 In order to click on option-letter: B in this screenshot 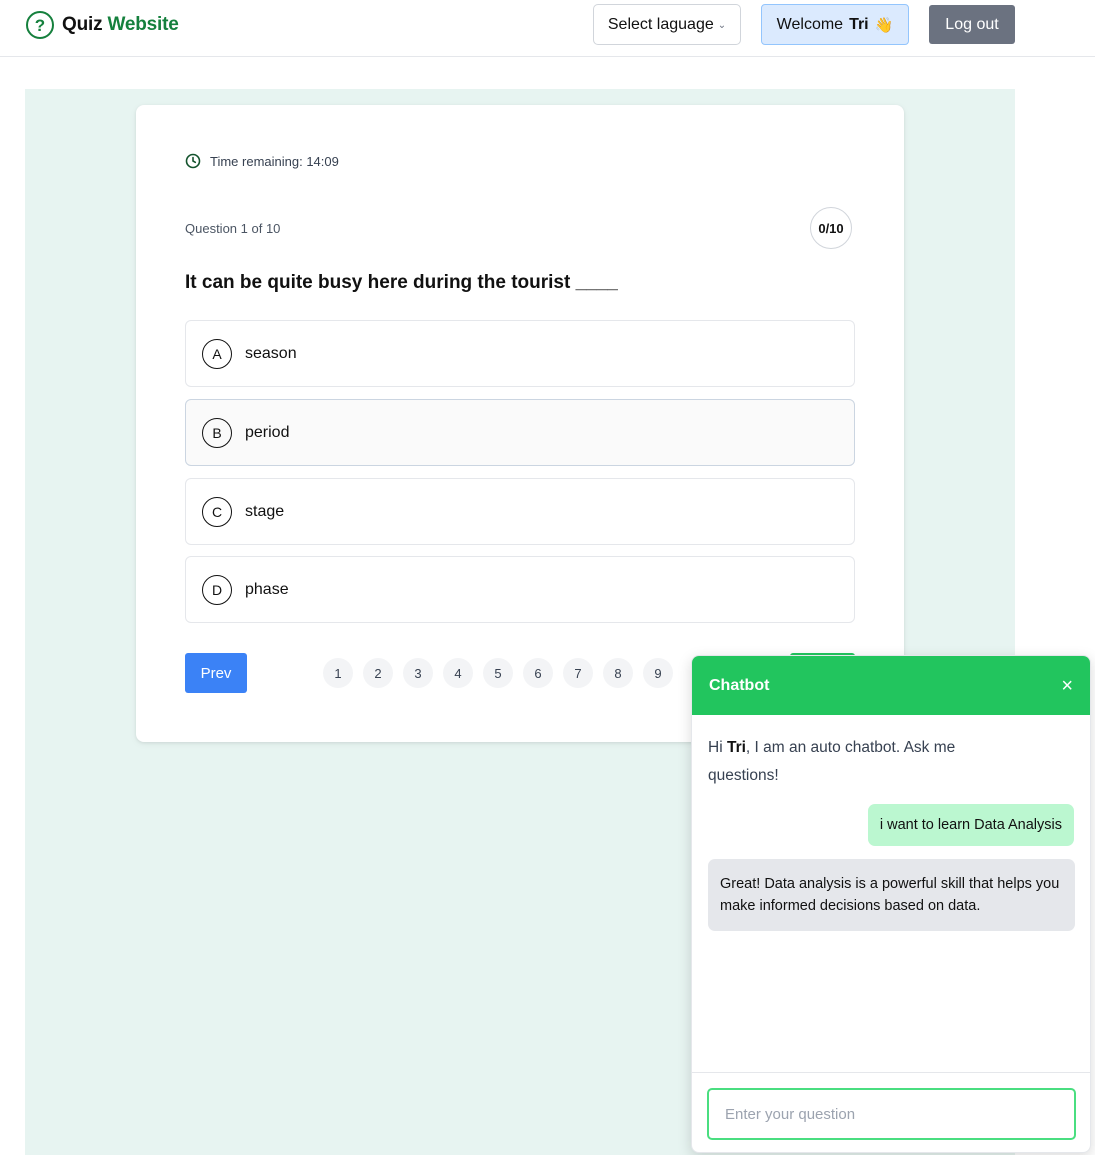, I will do `click(217, 432)`.